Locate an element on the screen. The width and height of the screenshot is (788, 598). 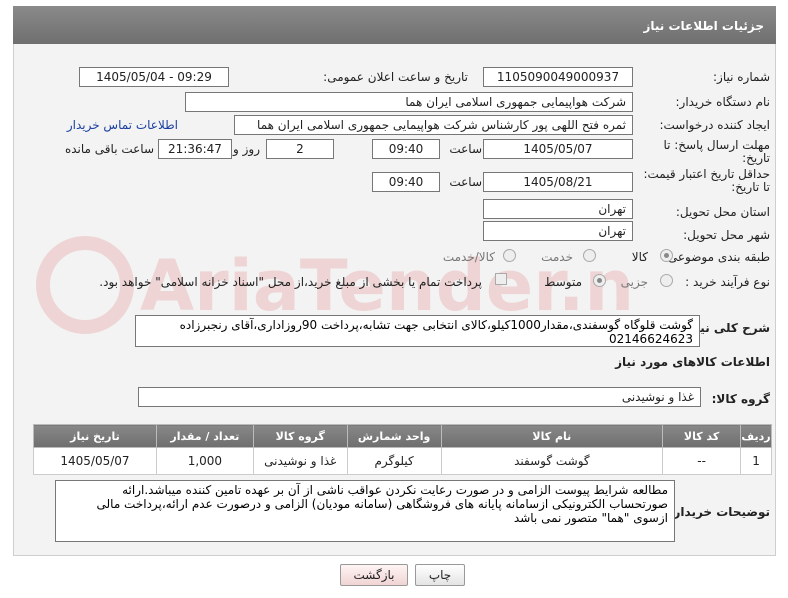
category-label: طبقه بندی موضوعی: is located at coordinates (716, 257).